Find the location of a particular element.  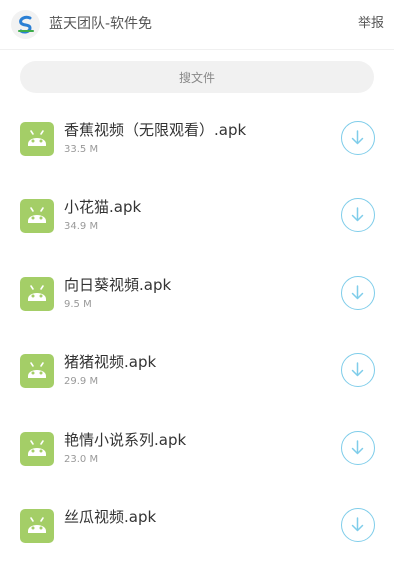

file-size: 23.0 M is located at coordinates (81, 459).